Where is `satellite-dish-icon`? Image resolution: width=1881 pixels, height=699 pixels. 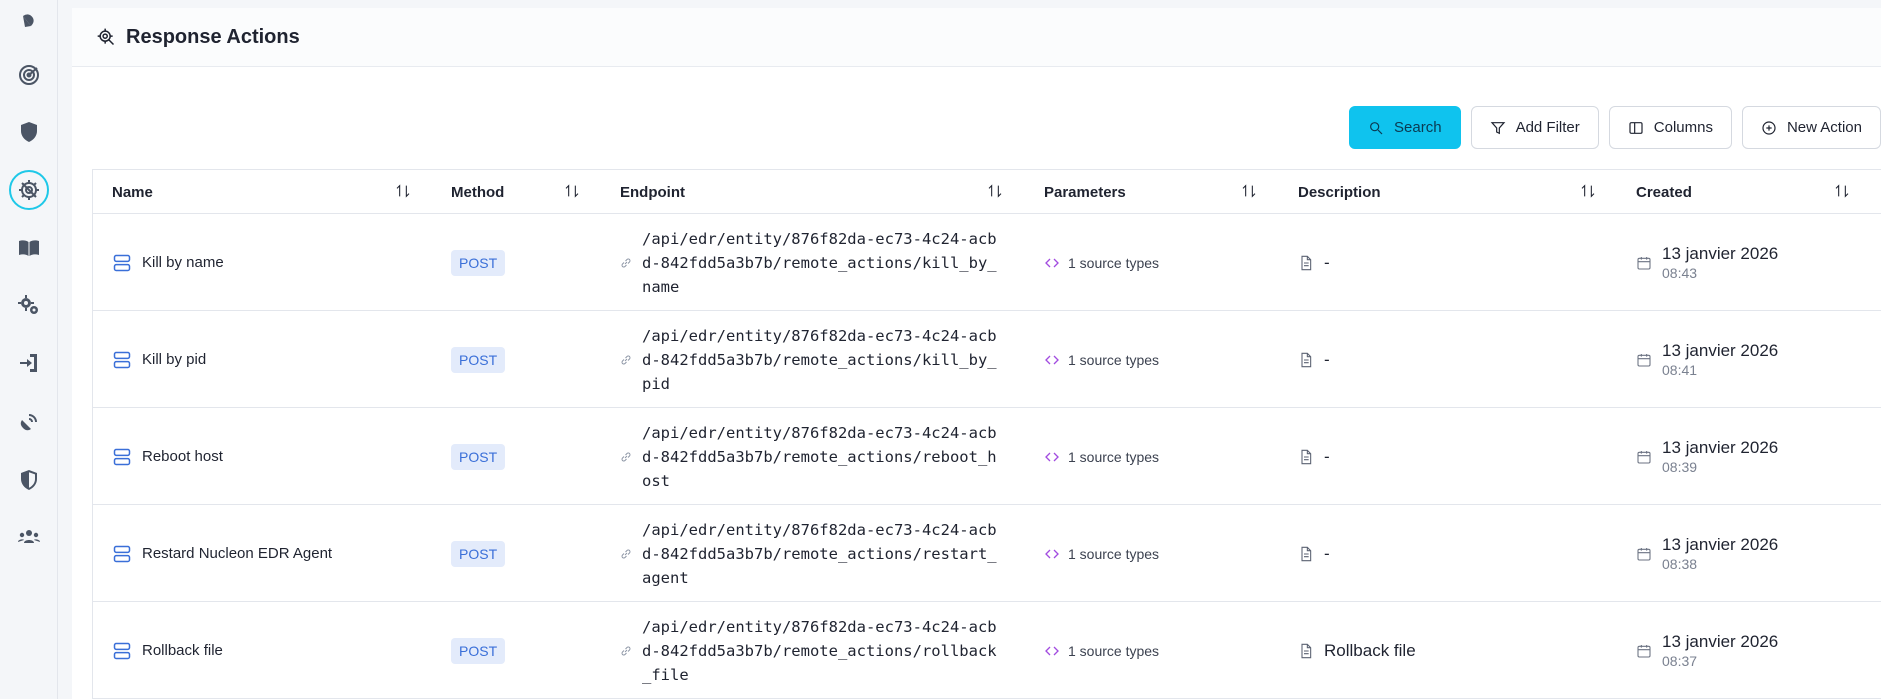 satellite-dish-icon is located at coordinates (29, 20).